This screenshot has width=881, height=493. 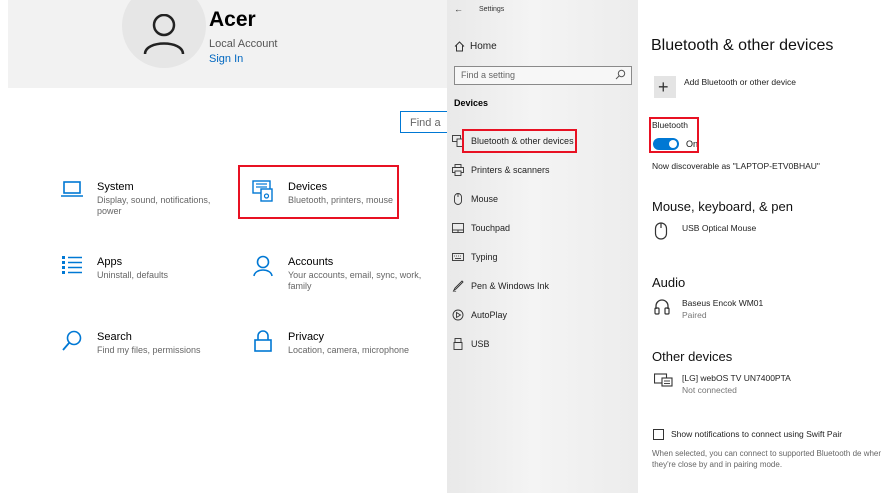 What do you see at coordinates (149, 350) in the screenshot?
I see `category-subtitle: Find my files, permissions` at bounding box center [149, 350].